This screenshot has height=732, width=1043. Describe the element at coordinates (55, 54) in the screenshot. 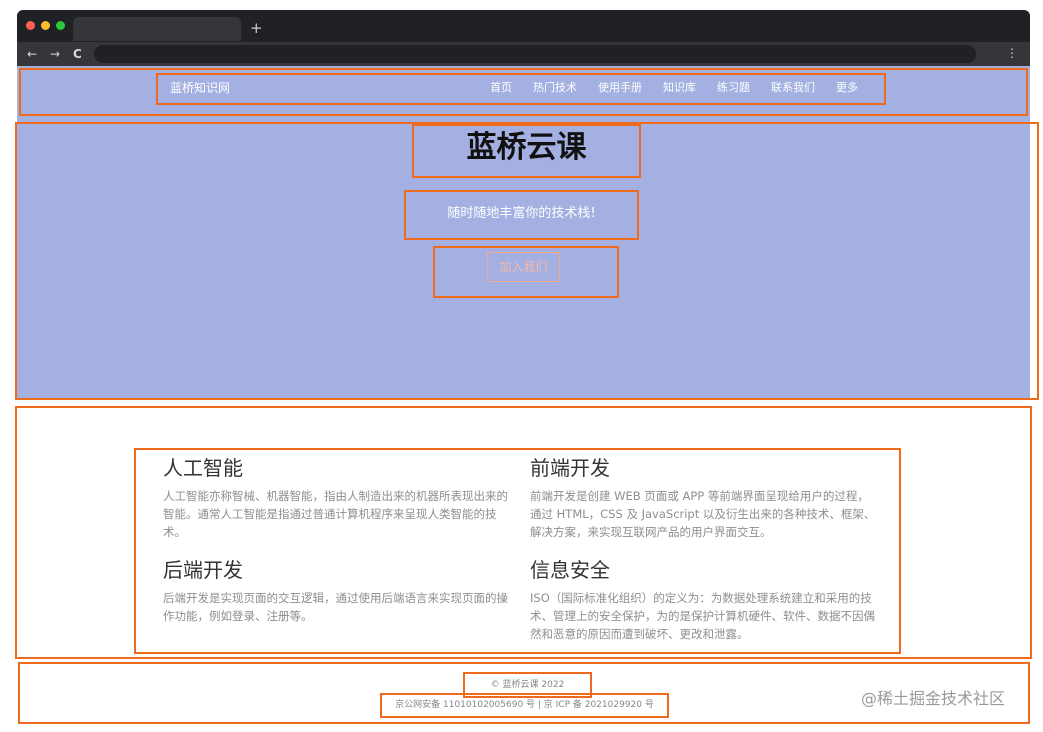

I see `forward-icon: →` at that location.